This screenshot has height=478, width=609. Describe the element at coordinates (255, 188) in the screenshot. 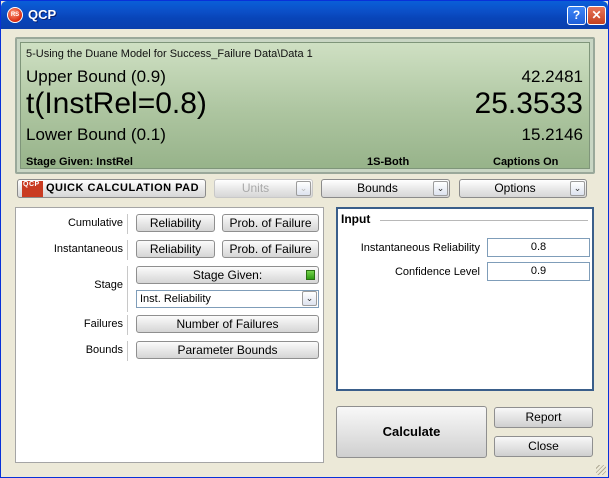

I see `units-label: Units` at that location.